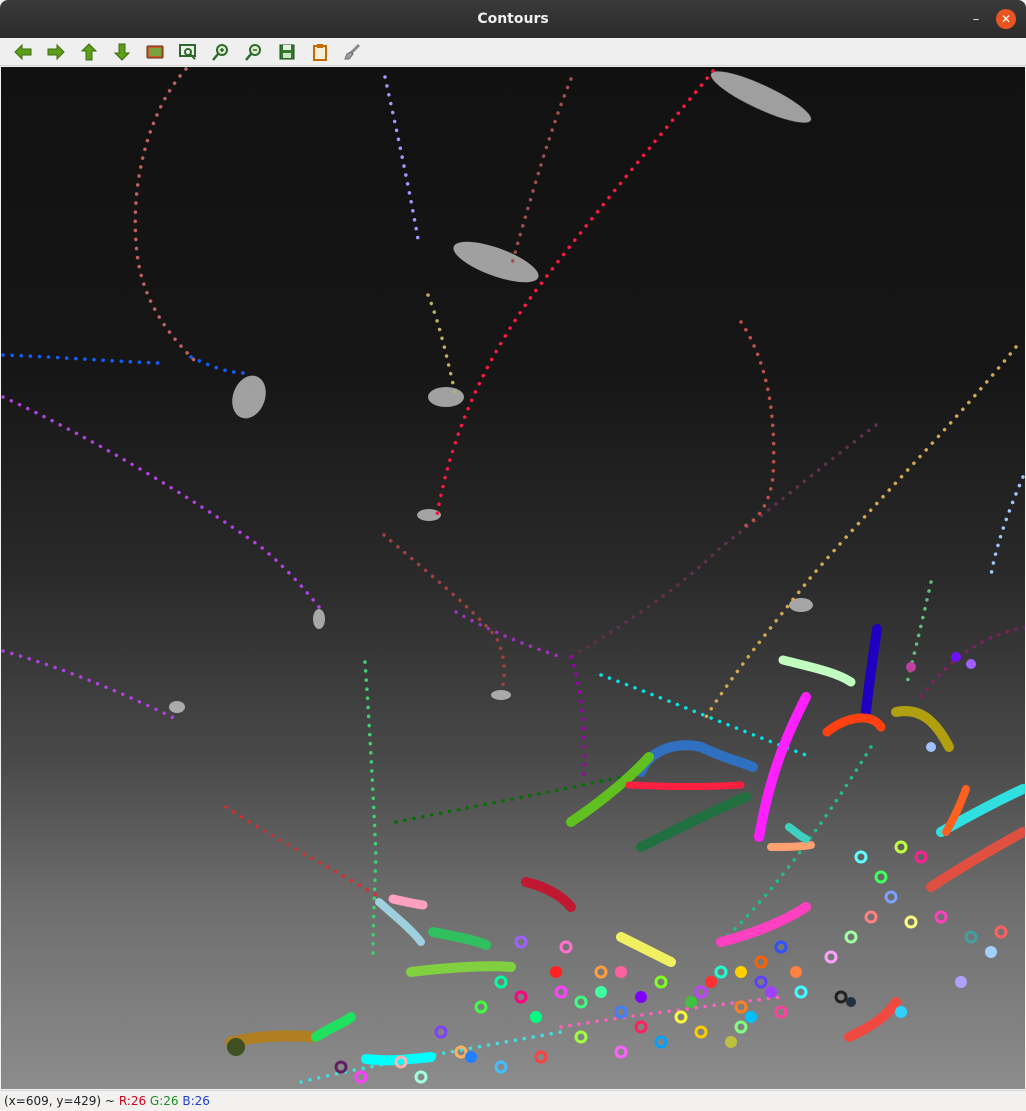 The image size is (1026, 1111). I want to click on status-bar: (x=609, y=429) ~ R:26 G:26 B:26, so click(513, 1100).